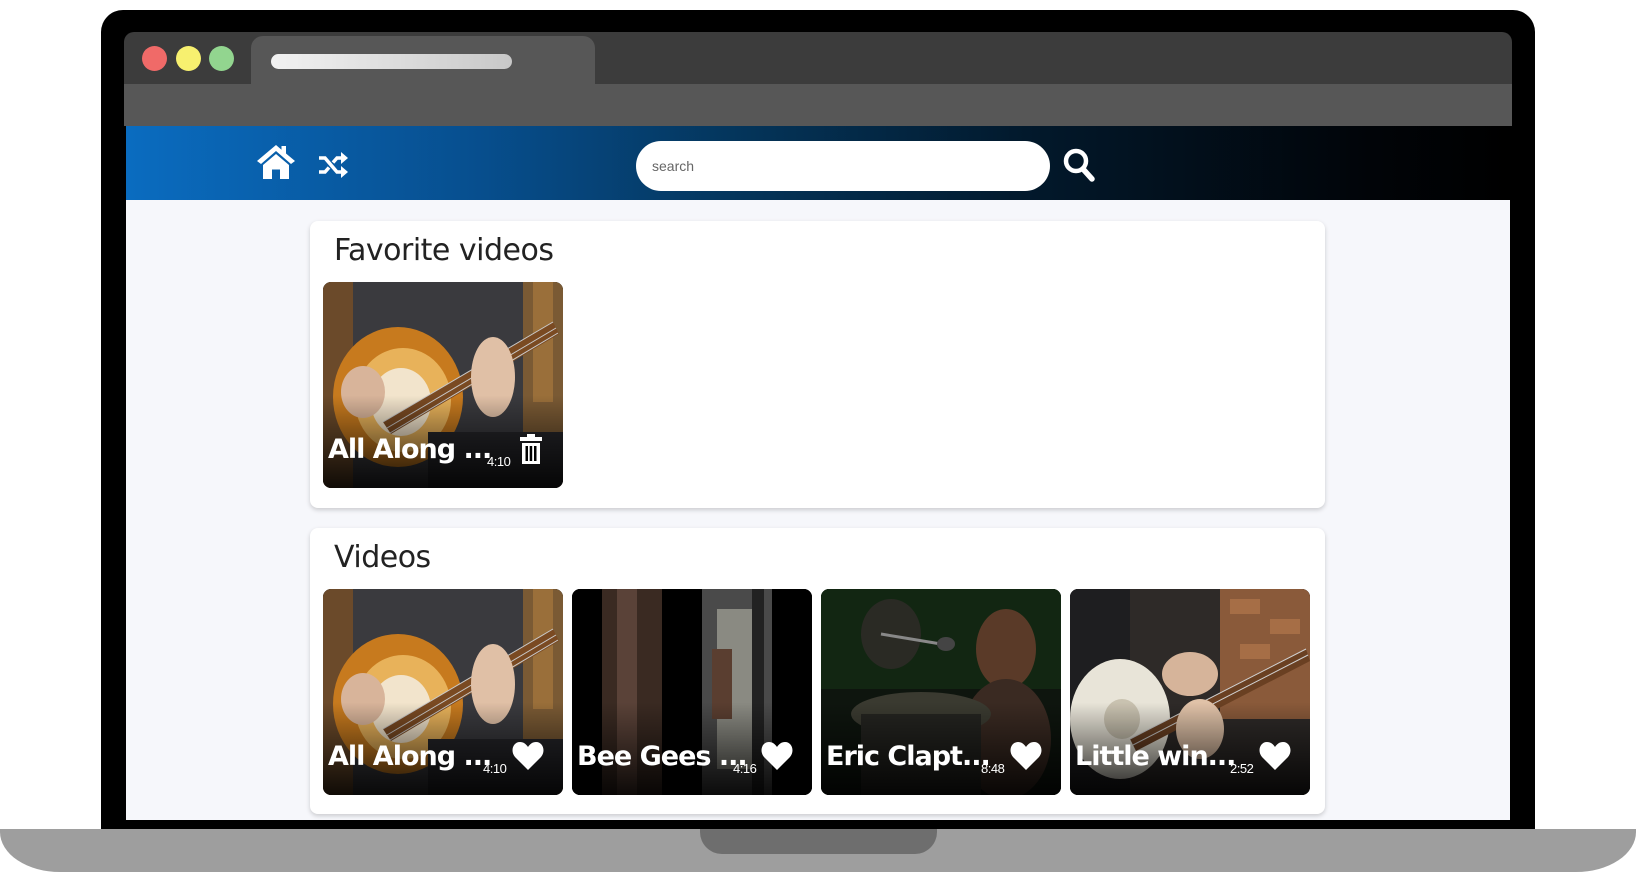 The width and height of the screenshot is (1636, 872). What do you see at coordinates (443, 385) in the screenshot?
I see `favorite-video-card: All Along ... 4:10` at bounding box center [443, 385].